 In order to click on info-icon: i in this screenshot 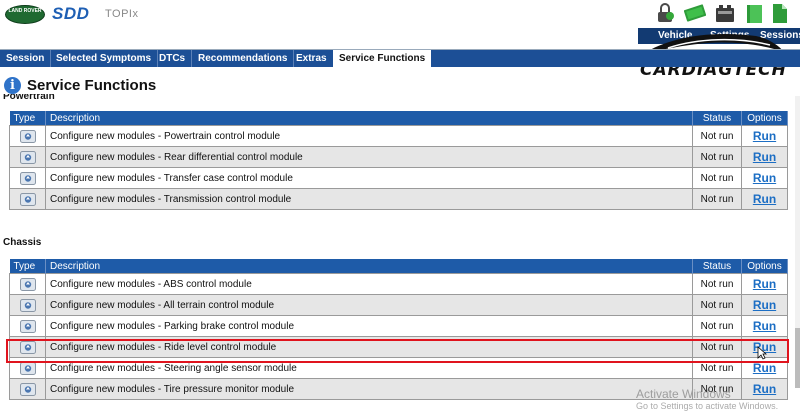, I will do `click(12, 85)`.